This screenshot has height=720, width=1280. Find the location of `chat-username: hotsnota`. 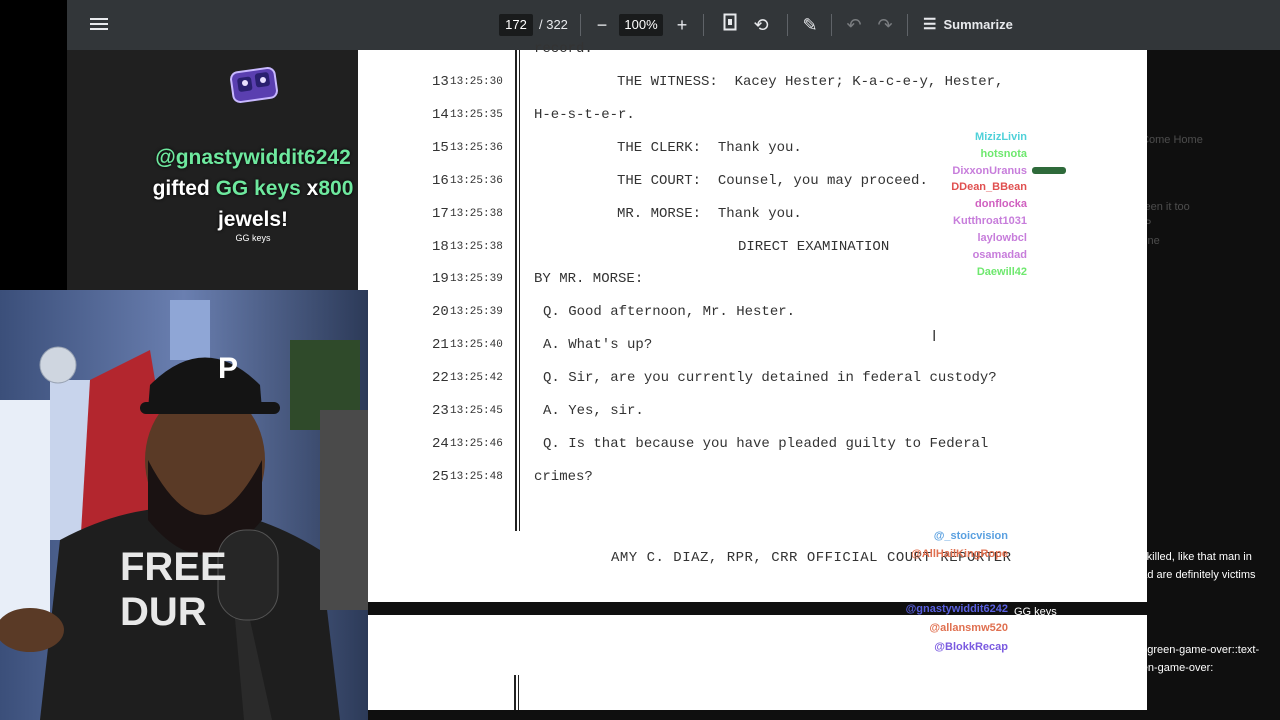

chat-username: hotsnota is located at coordinates (1003, 154).